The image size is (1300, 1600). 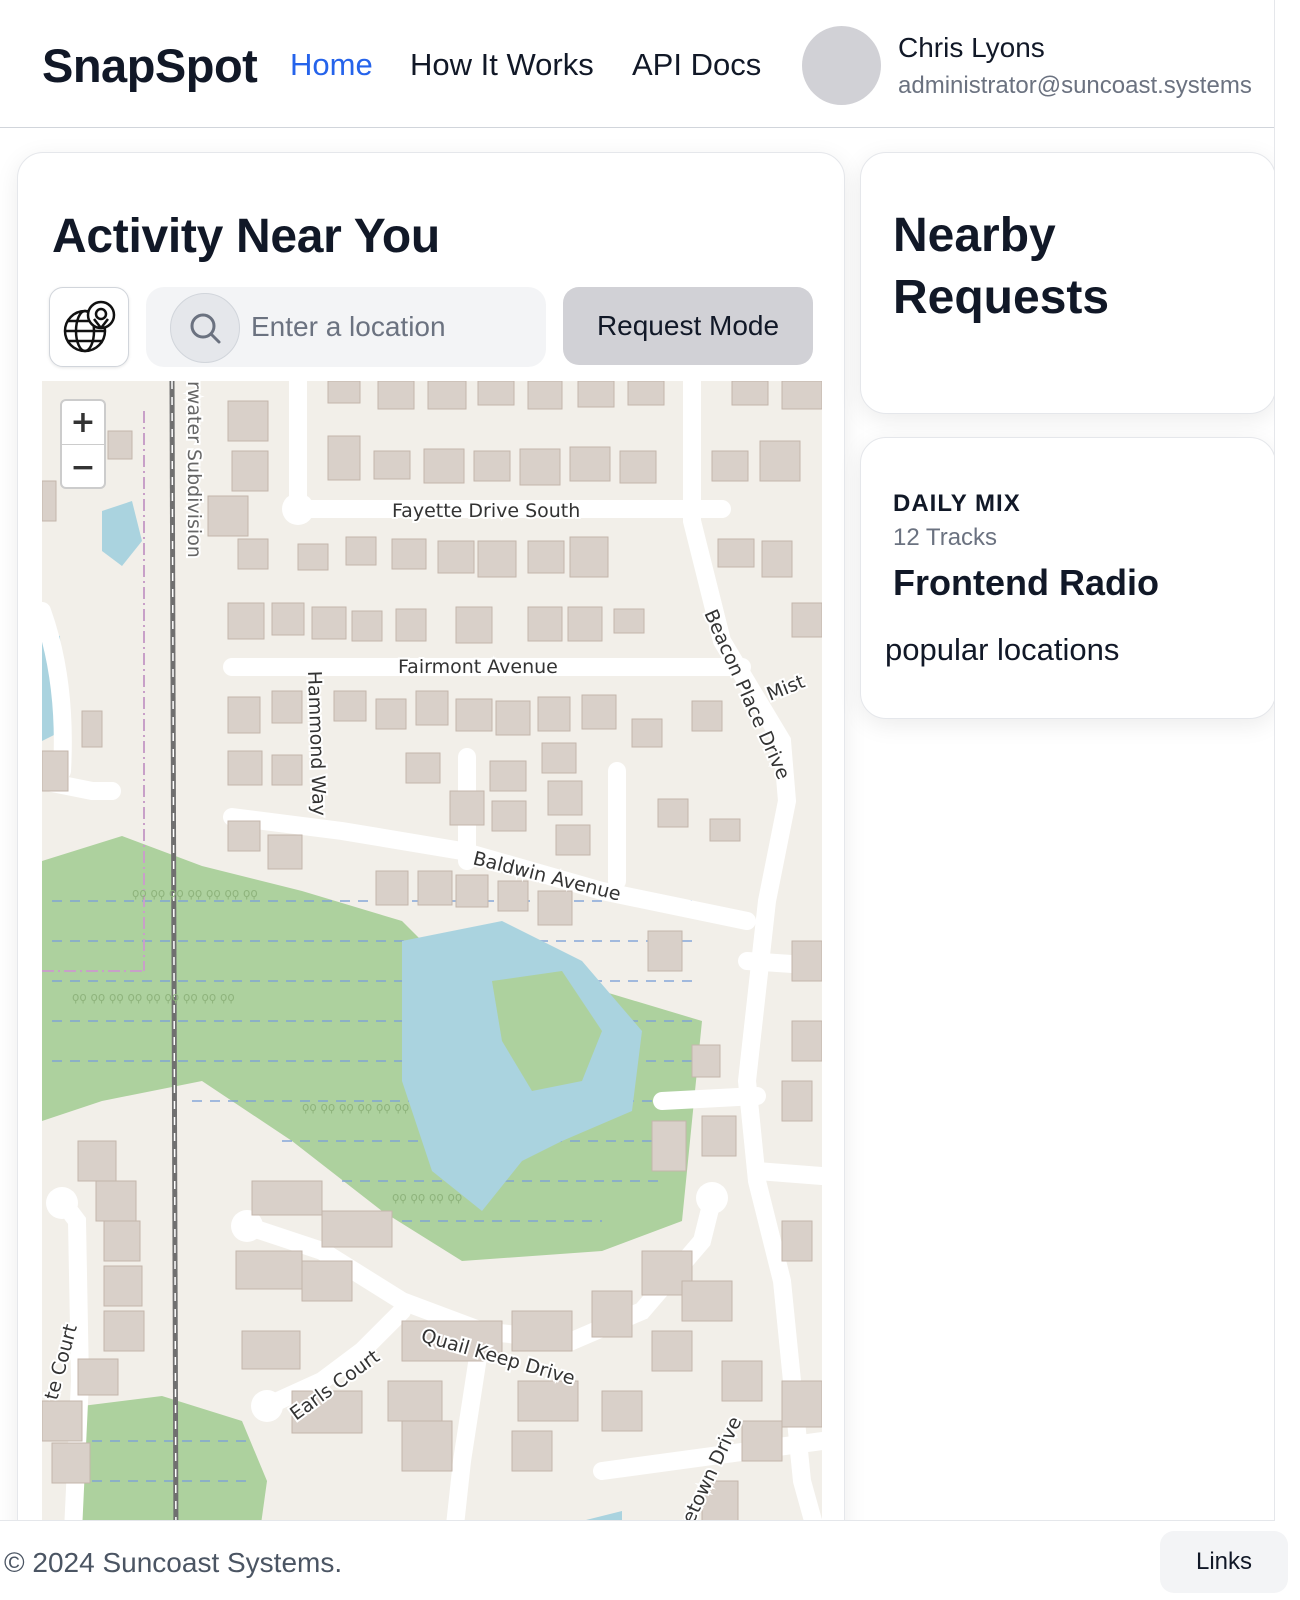 I want to click on mix-description: popular locations, so click(x=1002, y=649).